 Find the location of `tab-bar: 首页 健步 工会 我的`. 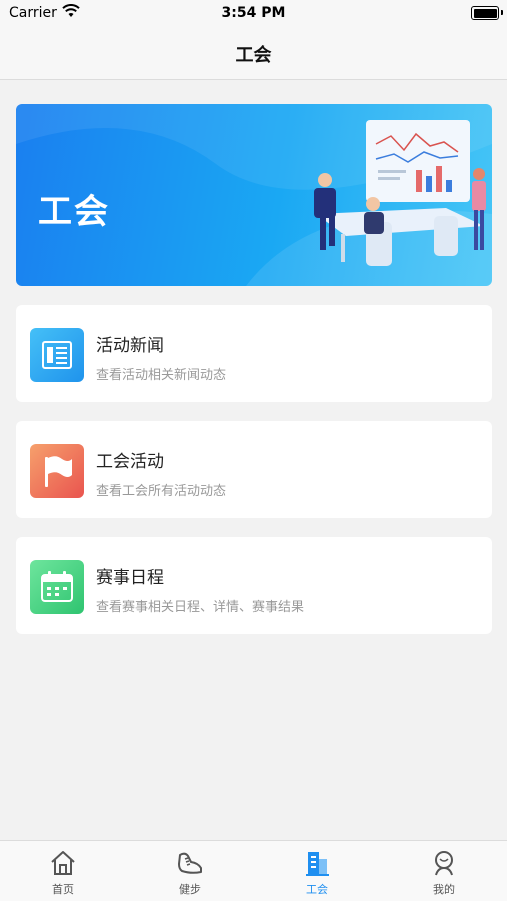

tab-bar: 首页 健步 工会 我的 is located at coordinates (253, 870).